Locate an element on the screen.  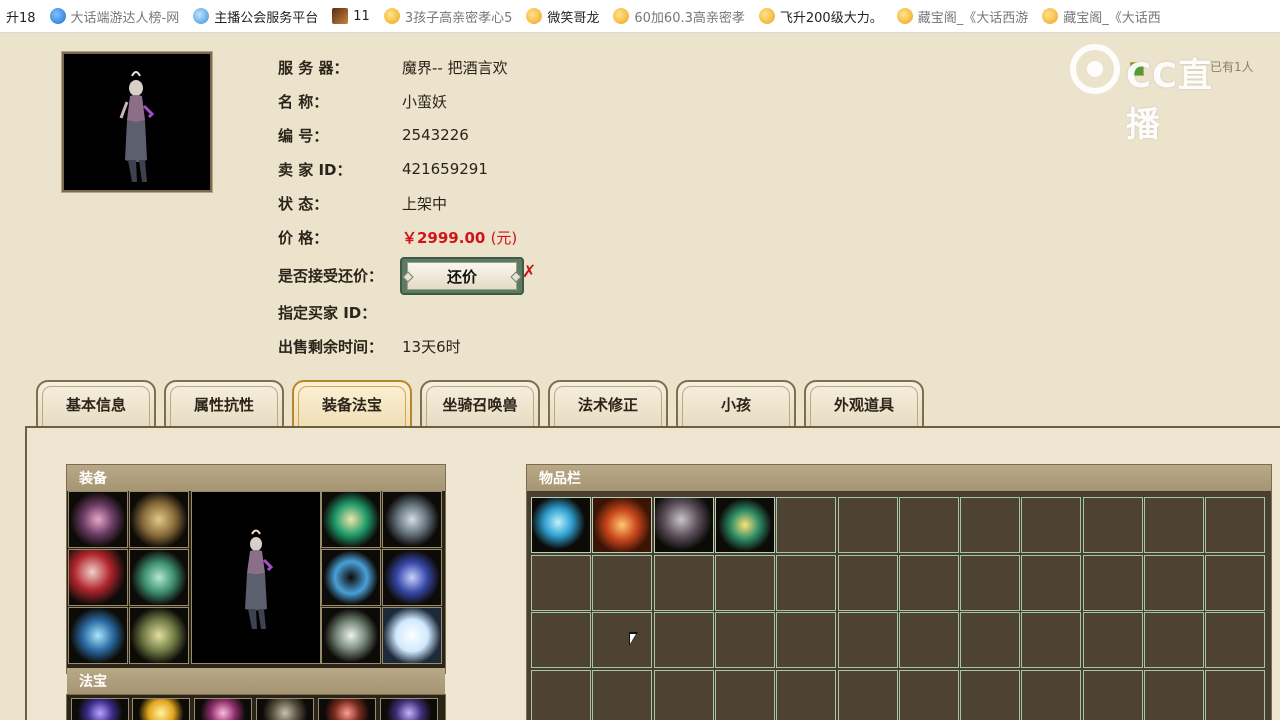
character-figure-icon is located at coordinates (259, 579).